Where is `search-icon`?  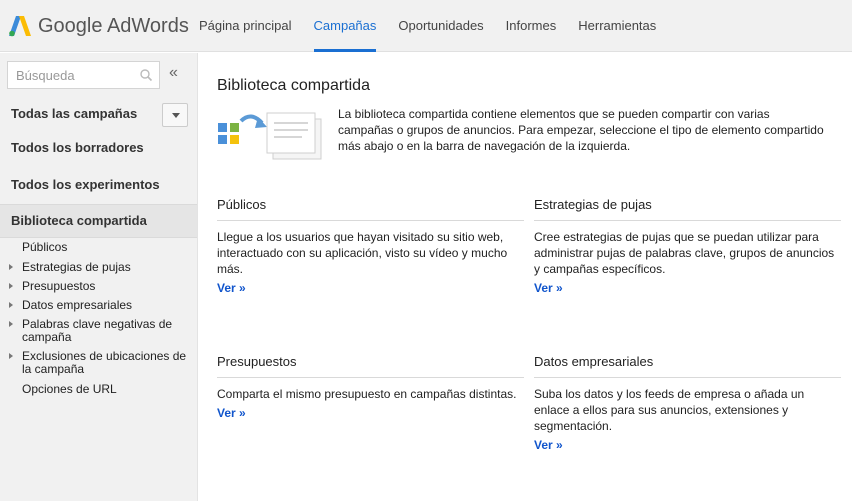
search-icon is located at coordinates (146, 75).